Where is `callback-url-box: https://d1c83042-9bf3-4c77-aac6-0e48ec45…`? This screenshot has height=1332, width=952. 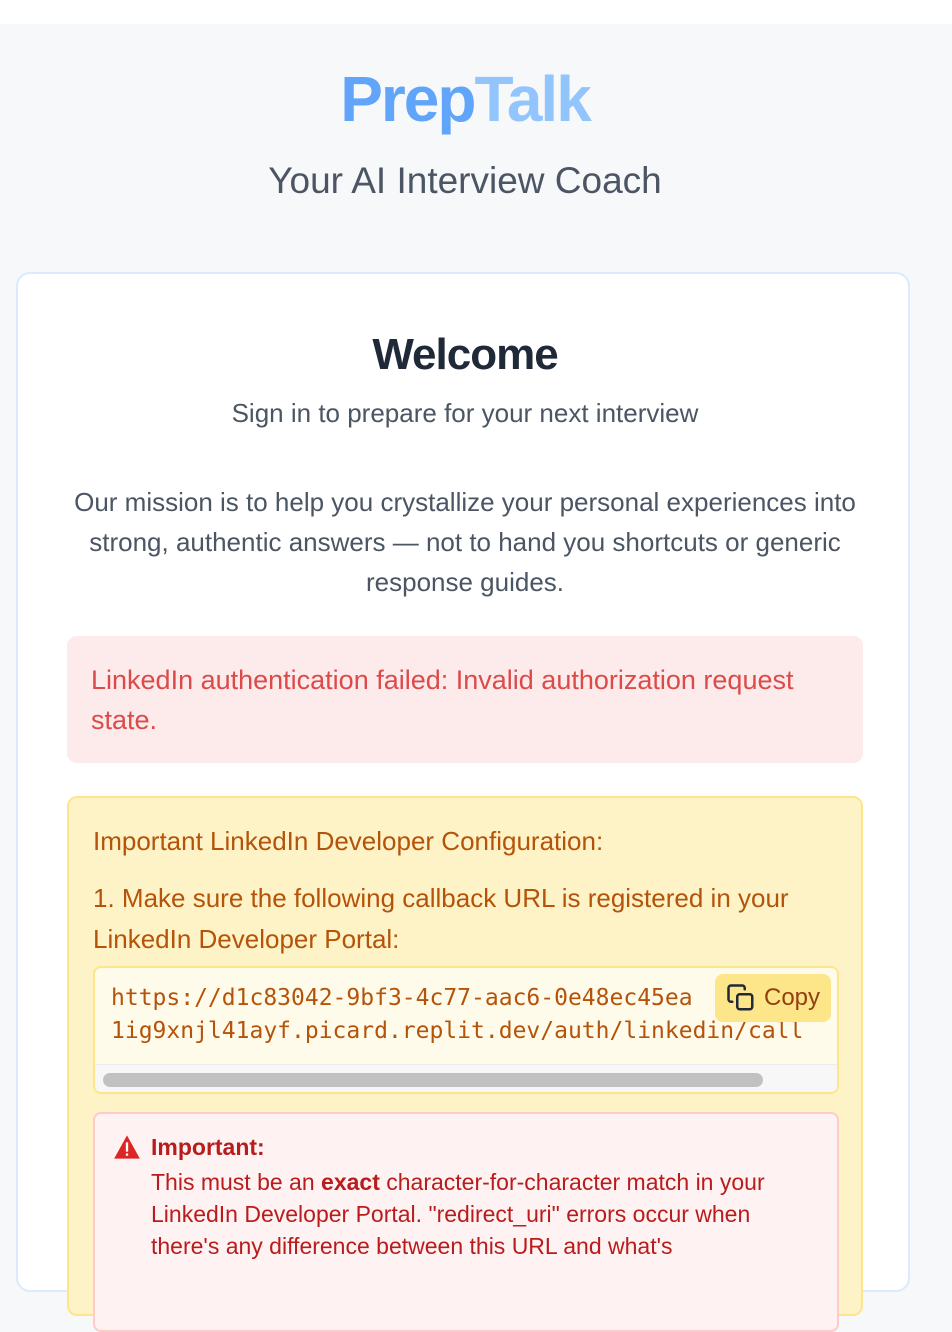 callback-url-box: https://d1c83042-9bf3-4c77-aac6-0e48ec45… is located at coordinates (466, 1030).